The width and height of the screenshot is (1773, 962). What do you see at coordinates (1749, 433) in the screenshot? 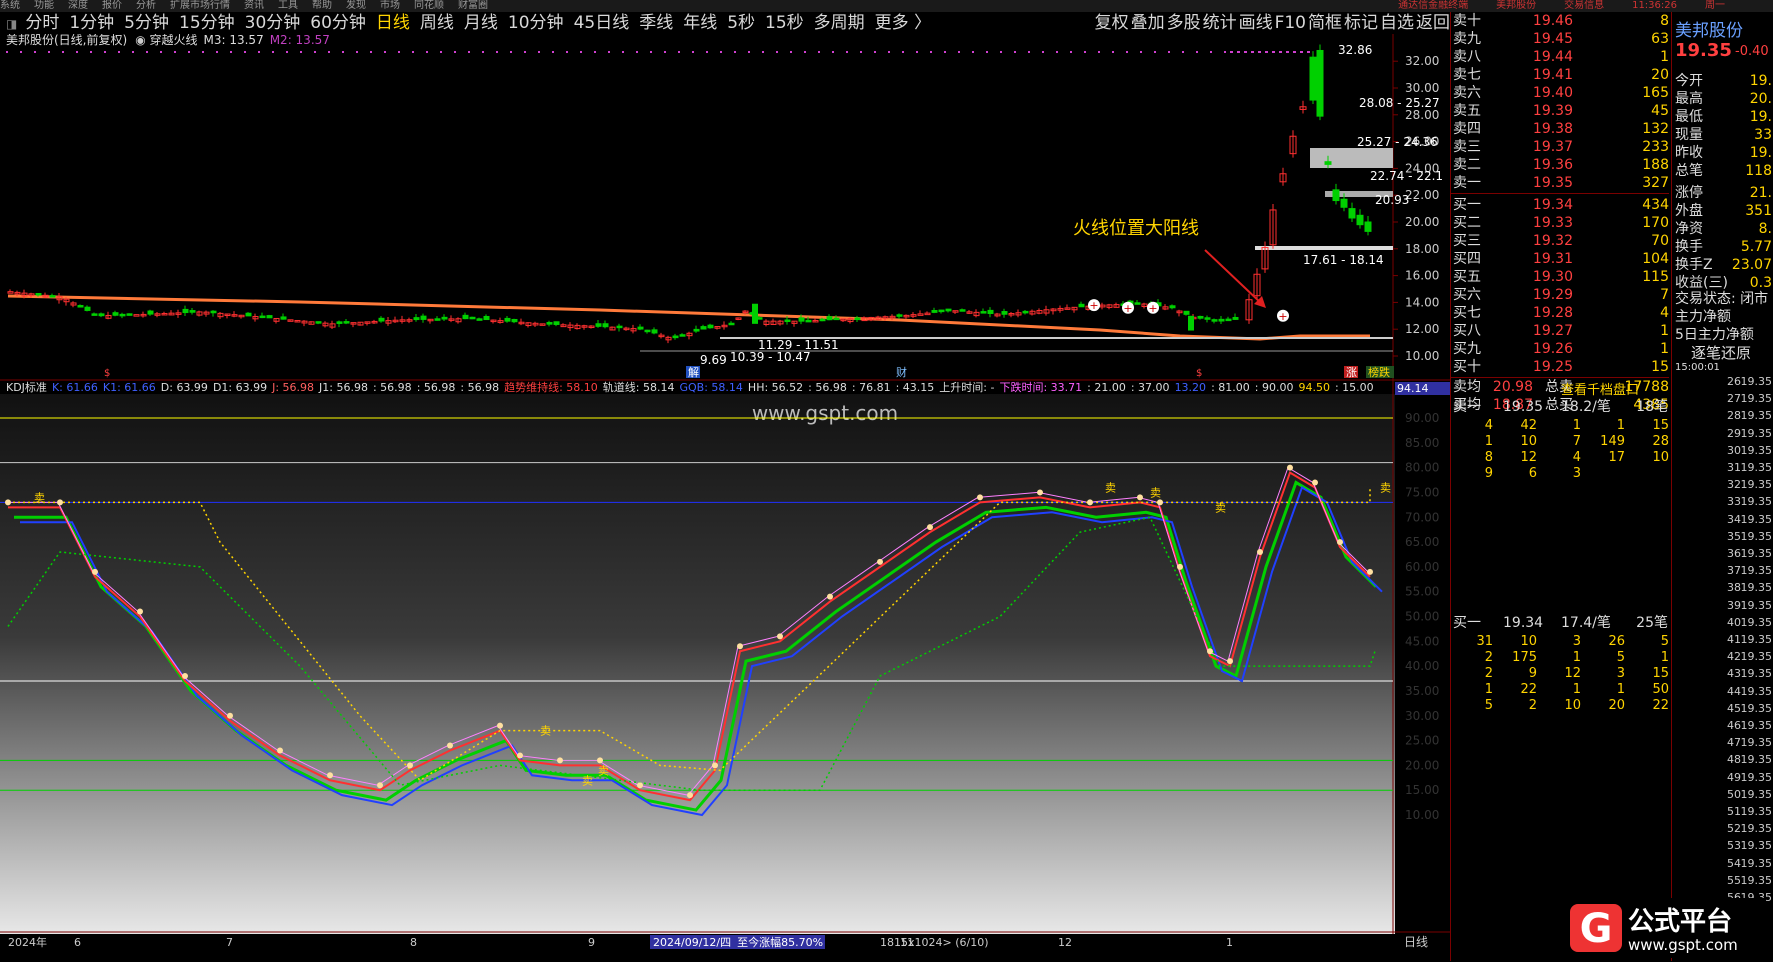
I see `tick-row: 29 19.35` at bounding box center [1749, 433].